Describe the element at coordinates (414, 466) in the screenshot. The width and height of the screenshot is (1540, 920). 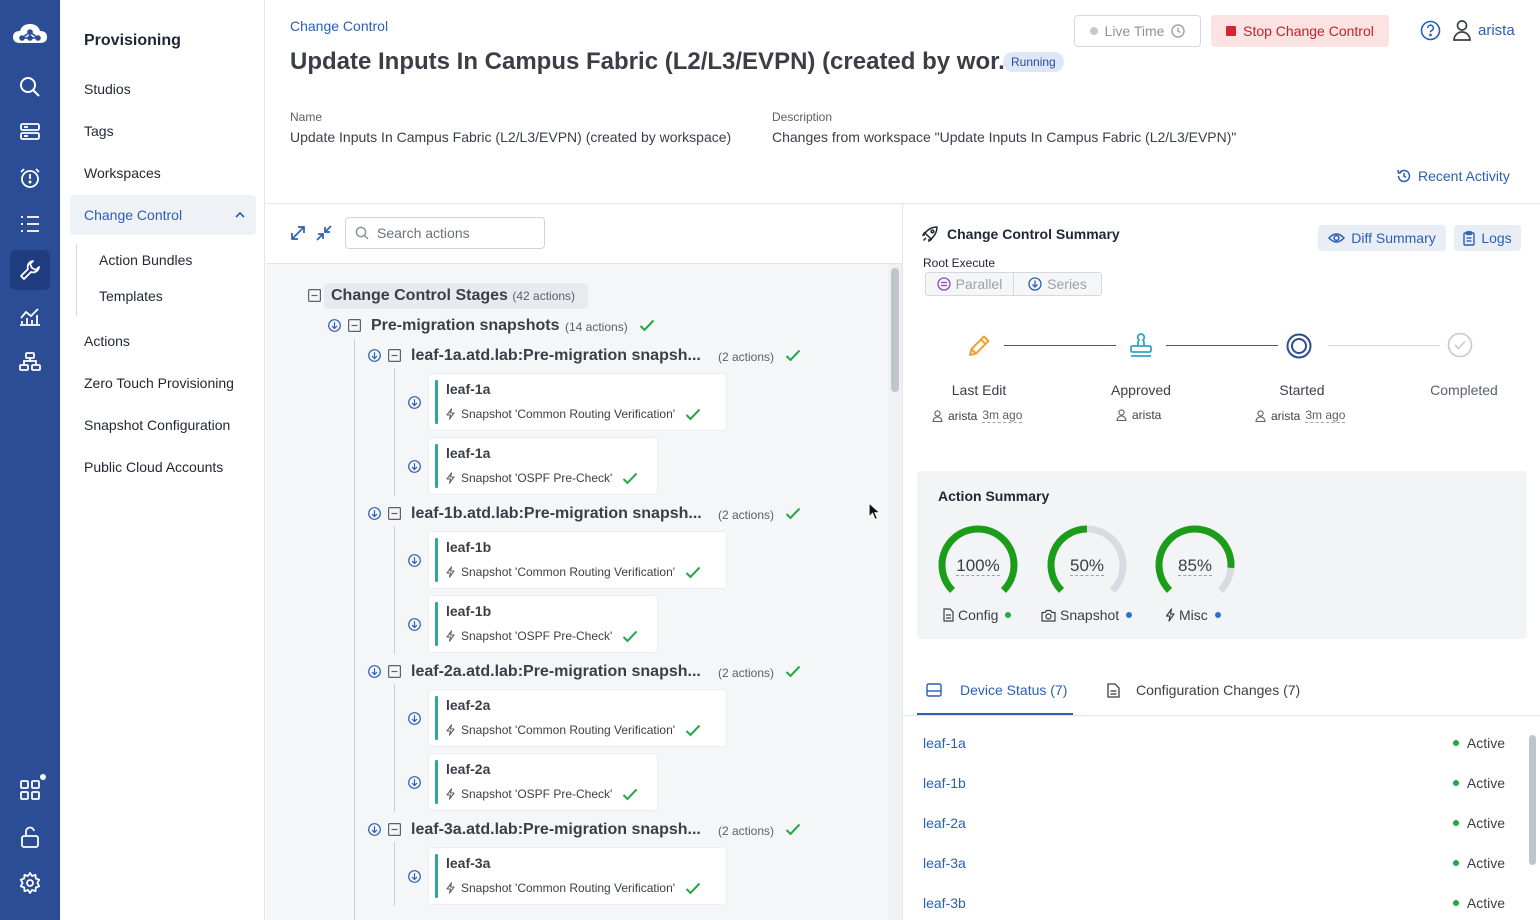
I see `arrow-down-circle-icon` at that location.